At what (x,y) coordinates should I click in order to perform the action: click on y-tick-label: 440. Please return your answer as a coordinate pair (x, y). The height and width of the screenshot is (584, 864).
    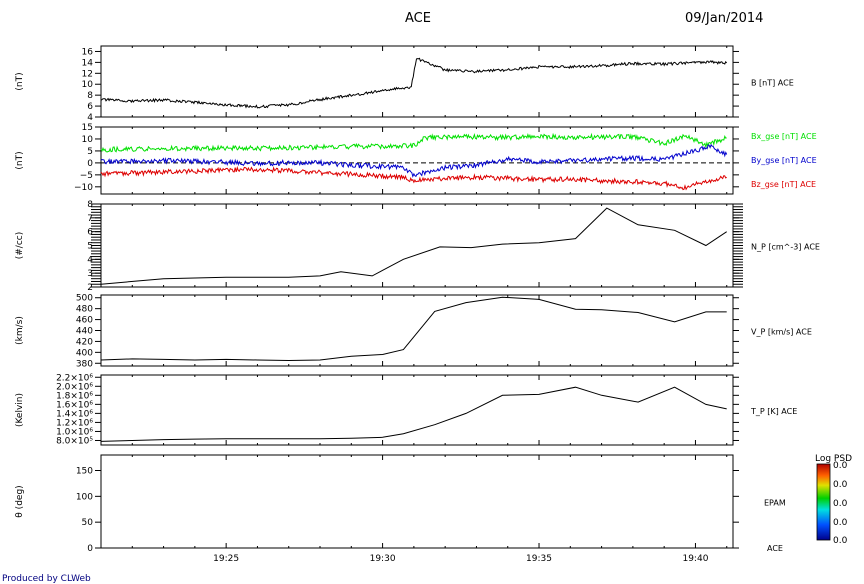
    Looking at the image, I should click on (84, 332).